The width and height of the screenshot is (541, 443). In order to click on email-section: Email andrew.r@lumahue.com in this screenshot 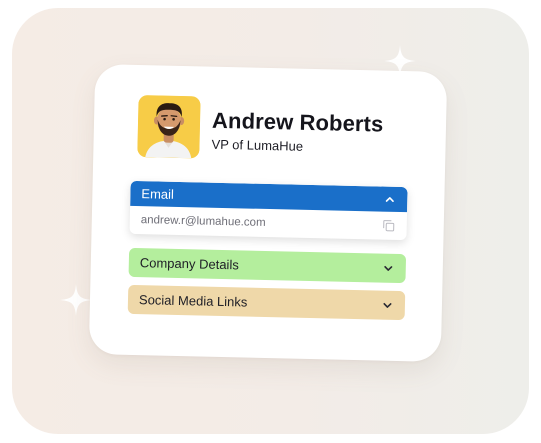, I will do `click(268, 210)`.